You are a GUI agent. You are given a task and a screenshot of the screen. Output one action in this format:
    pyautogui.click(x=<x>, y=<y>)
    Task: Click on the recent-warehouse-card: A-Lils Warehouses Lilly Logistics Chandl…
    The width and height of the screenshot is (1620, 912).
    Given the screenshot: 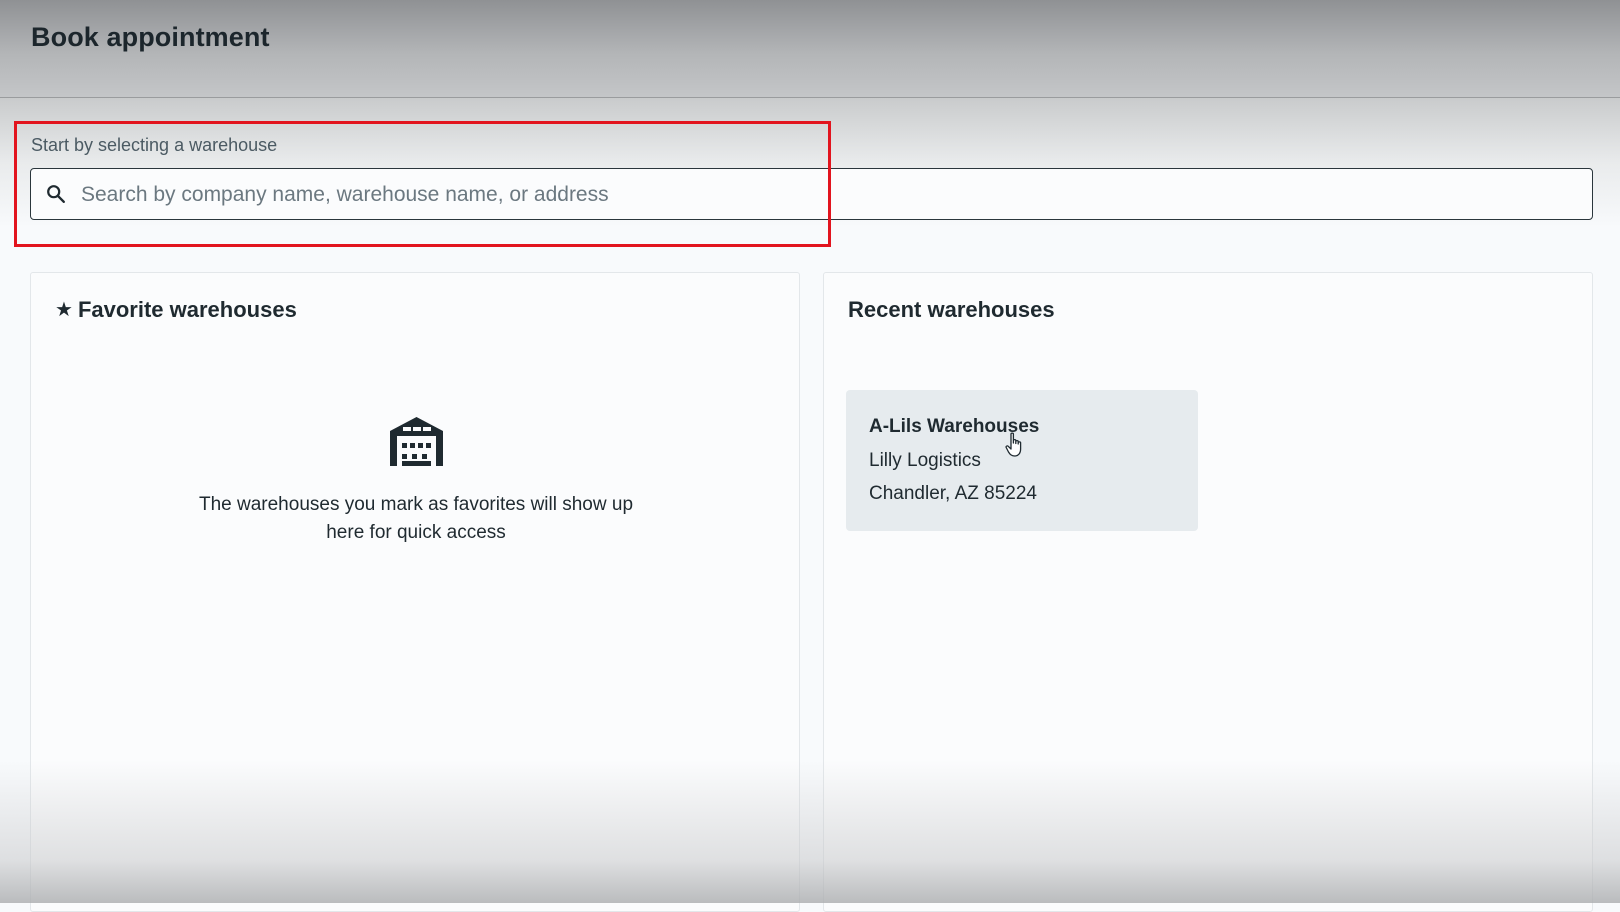 What is the action you would take?
    pyautogui.click(x=1022, y=460)
    